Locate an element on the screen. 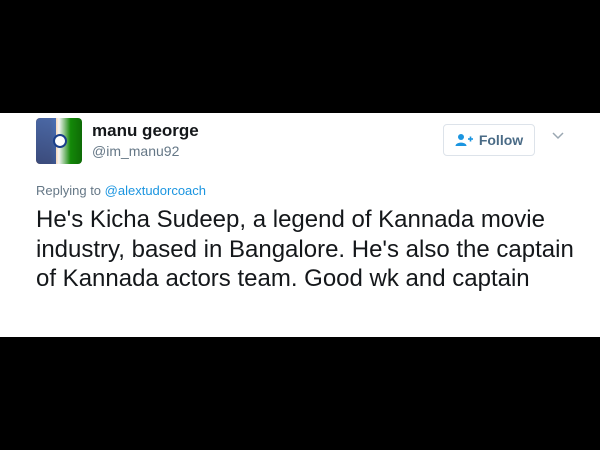  chevron-down-icon is located at coordinates (558, 136).